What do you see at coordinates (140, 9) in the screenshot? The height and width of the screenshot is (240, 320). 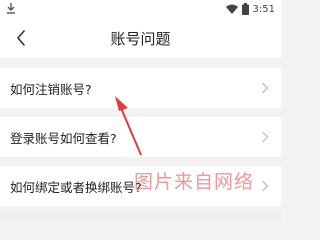 I see `status-bar: 3:51` at bounding box center [140, 9].